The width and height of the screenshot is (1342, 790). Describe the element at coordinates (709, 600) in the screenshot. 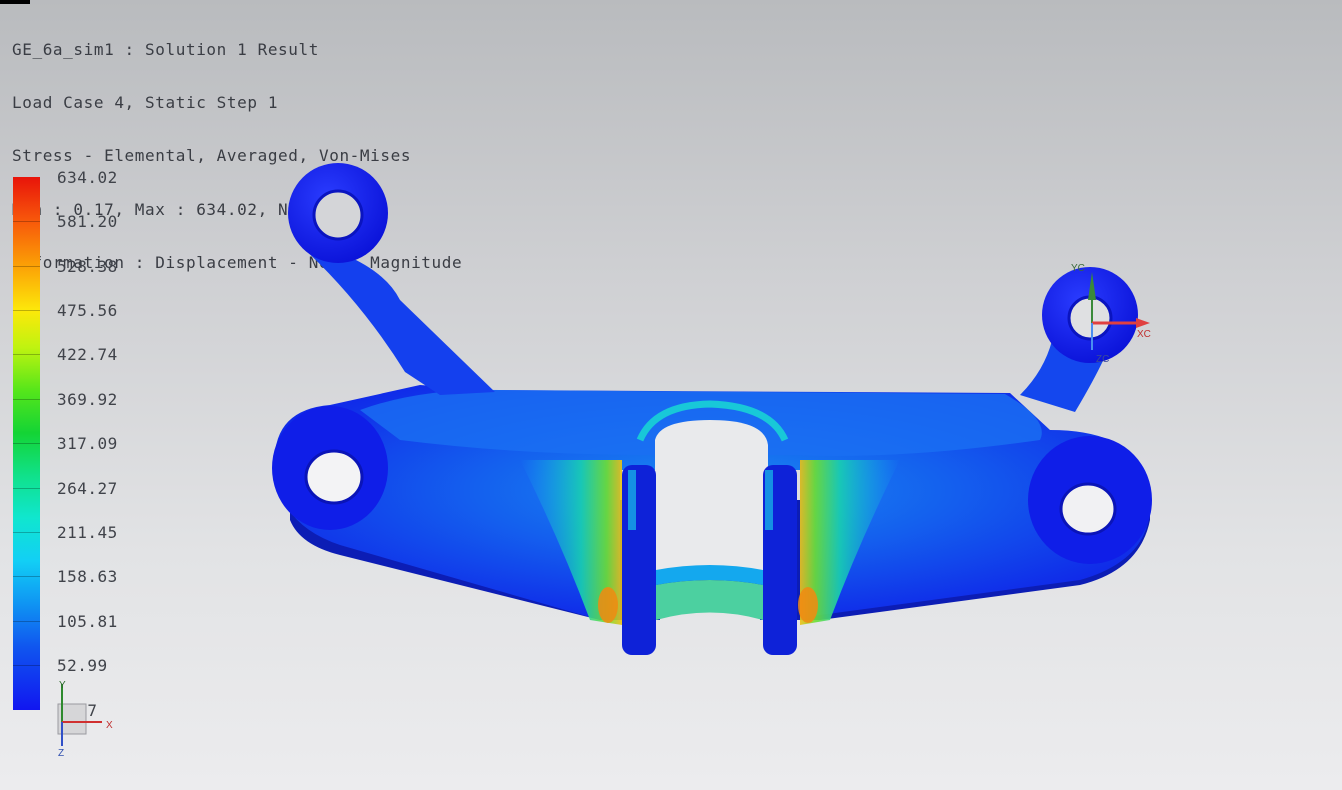

I see `clevis-inner-surface` at that location.